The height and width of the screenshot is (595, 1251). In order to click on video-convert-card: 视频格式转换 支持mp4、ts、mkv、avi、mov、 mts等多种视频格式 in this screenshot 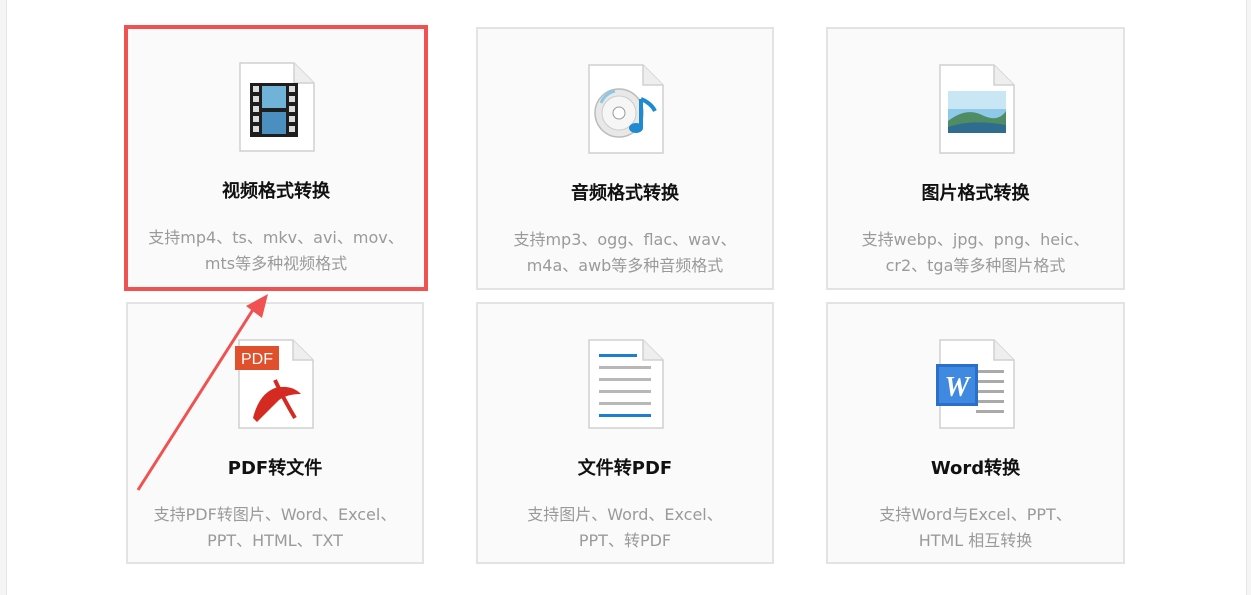, I will do `click(276, 158)`.